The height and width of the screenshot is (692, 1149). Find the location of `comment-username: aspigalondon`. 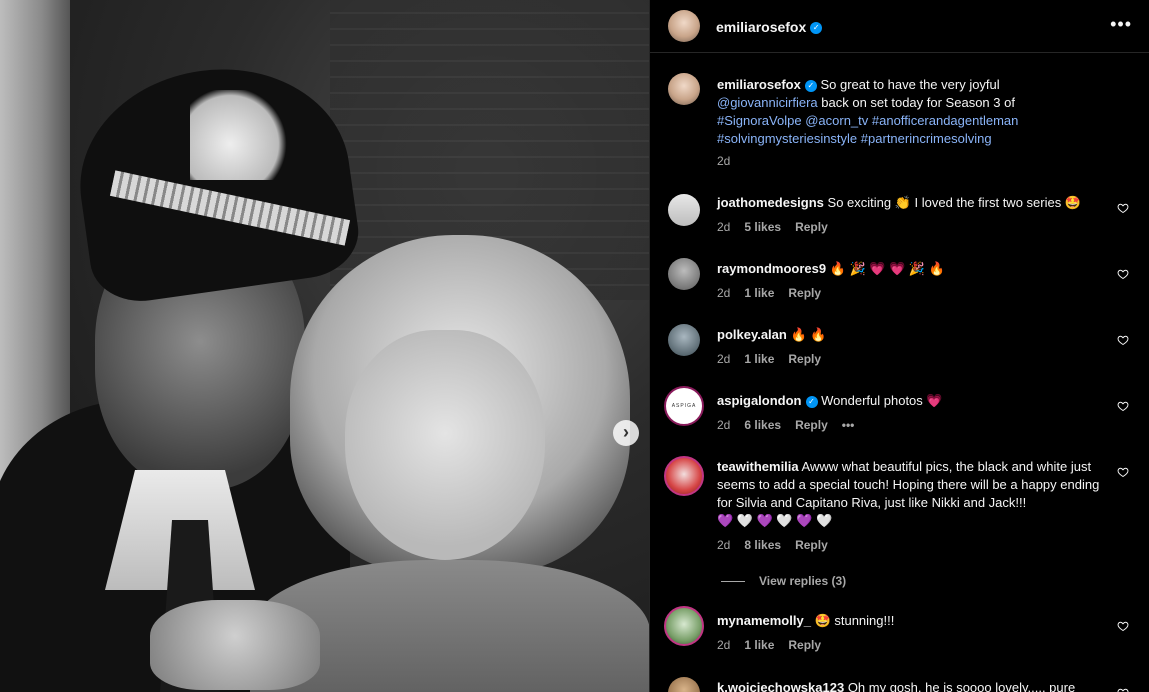

comment-username: aspigalondon is located at coordinates (759, 400).